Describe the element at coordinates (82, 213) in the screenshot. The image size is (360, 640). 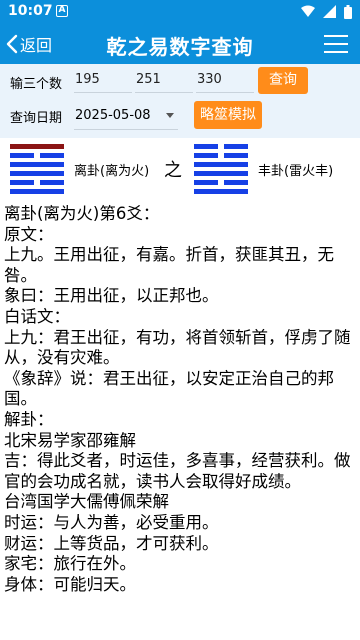
I see `content-line: 离卦(离为火)第6爻：` at that location.